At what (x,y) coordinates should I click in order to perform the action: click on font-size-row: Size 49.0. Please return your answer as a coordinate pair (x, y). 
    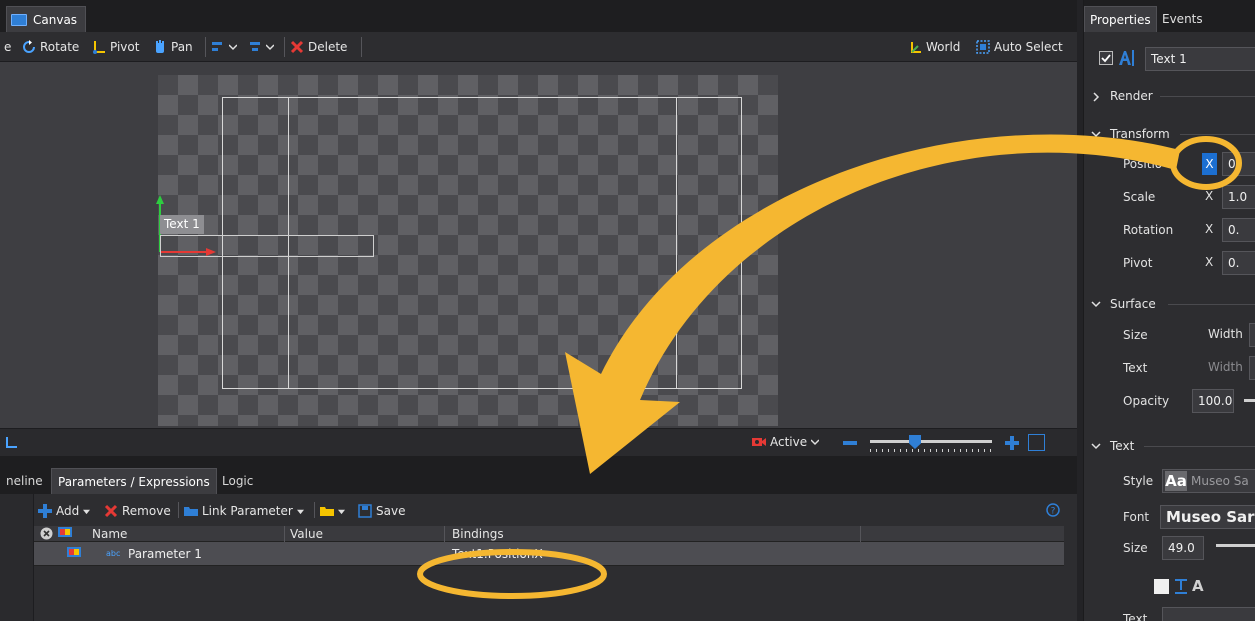
    Looking at the image, I should click on (1169, 548).